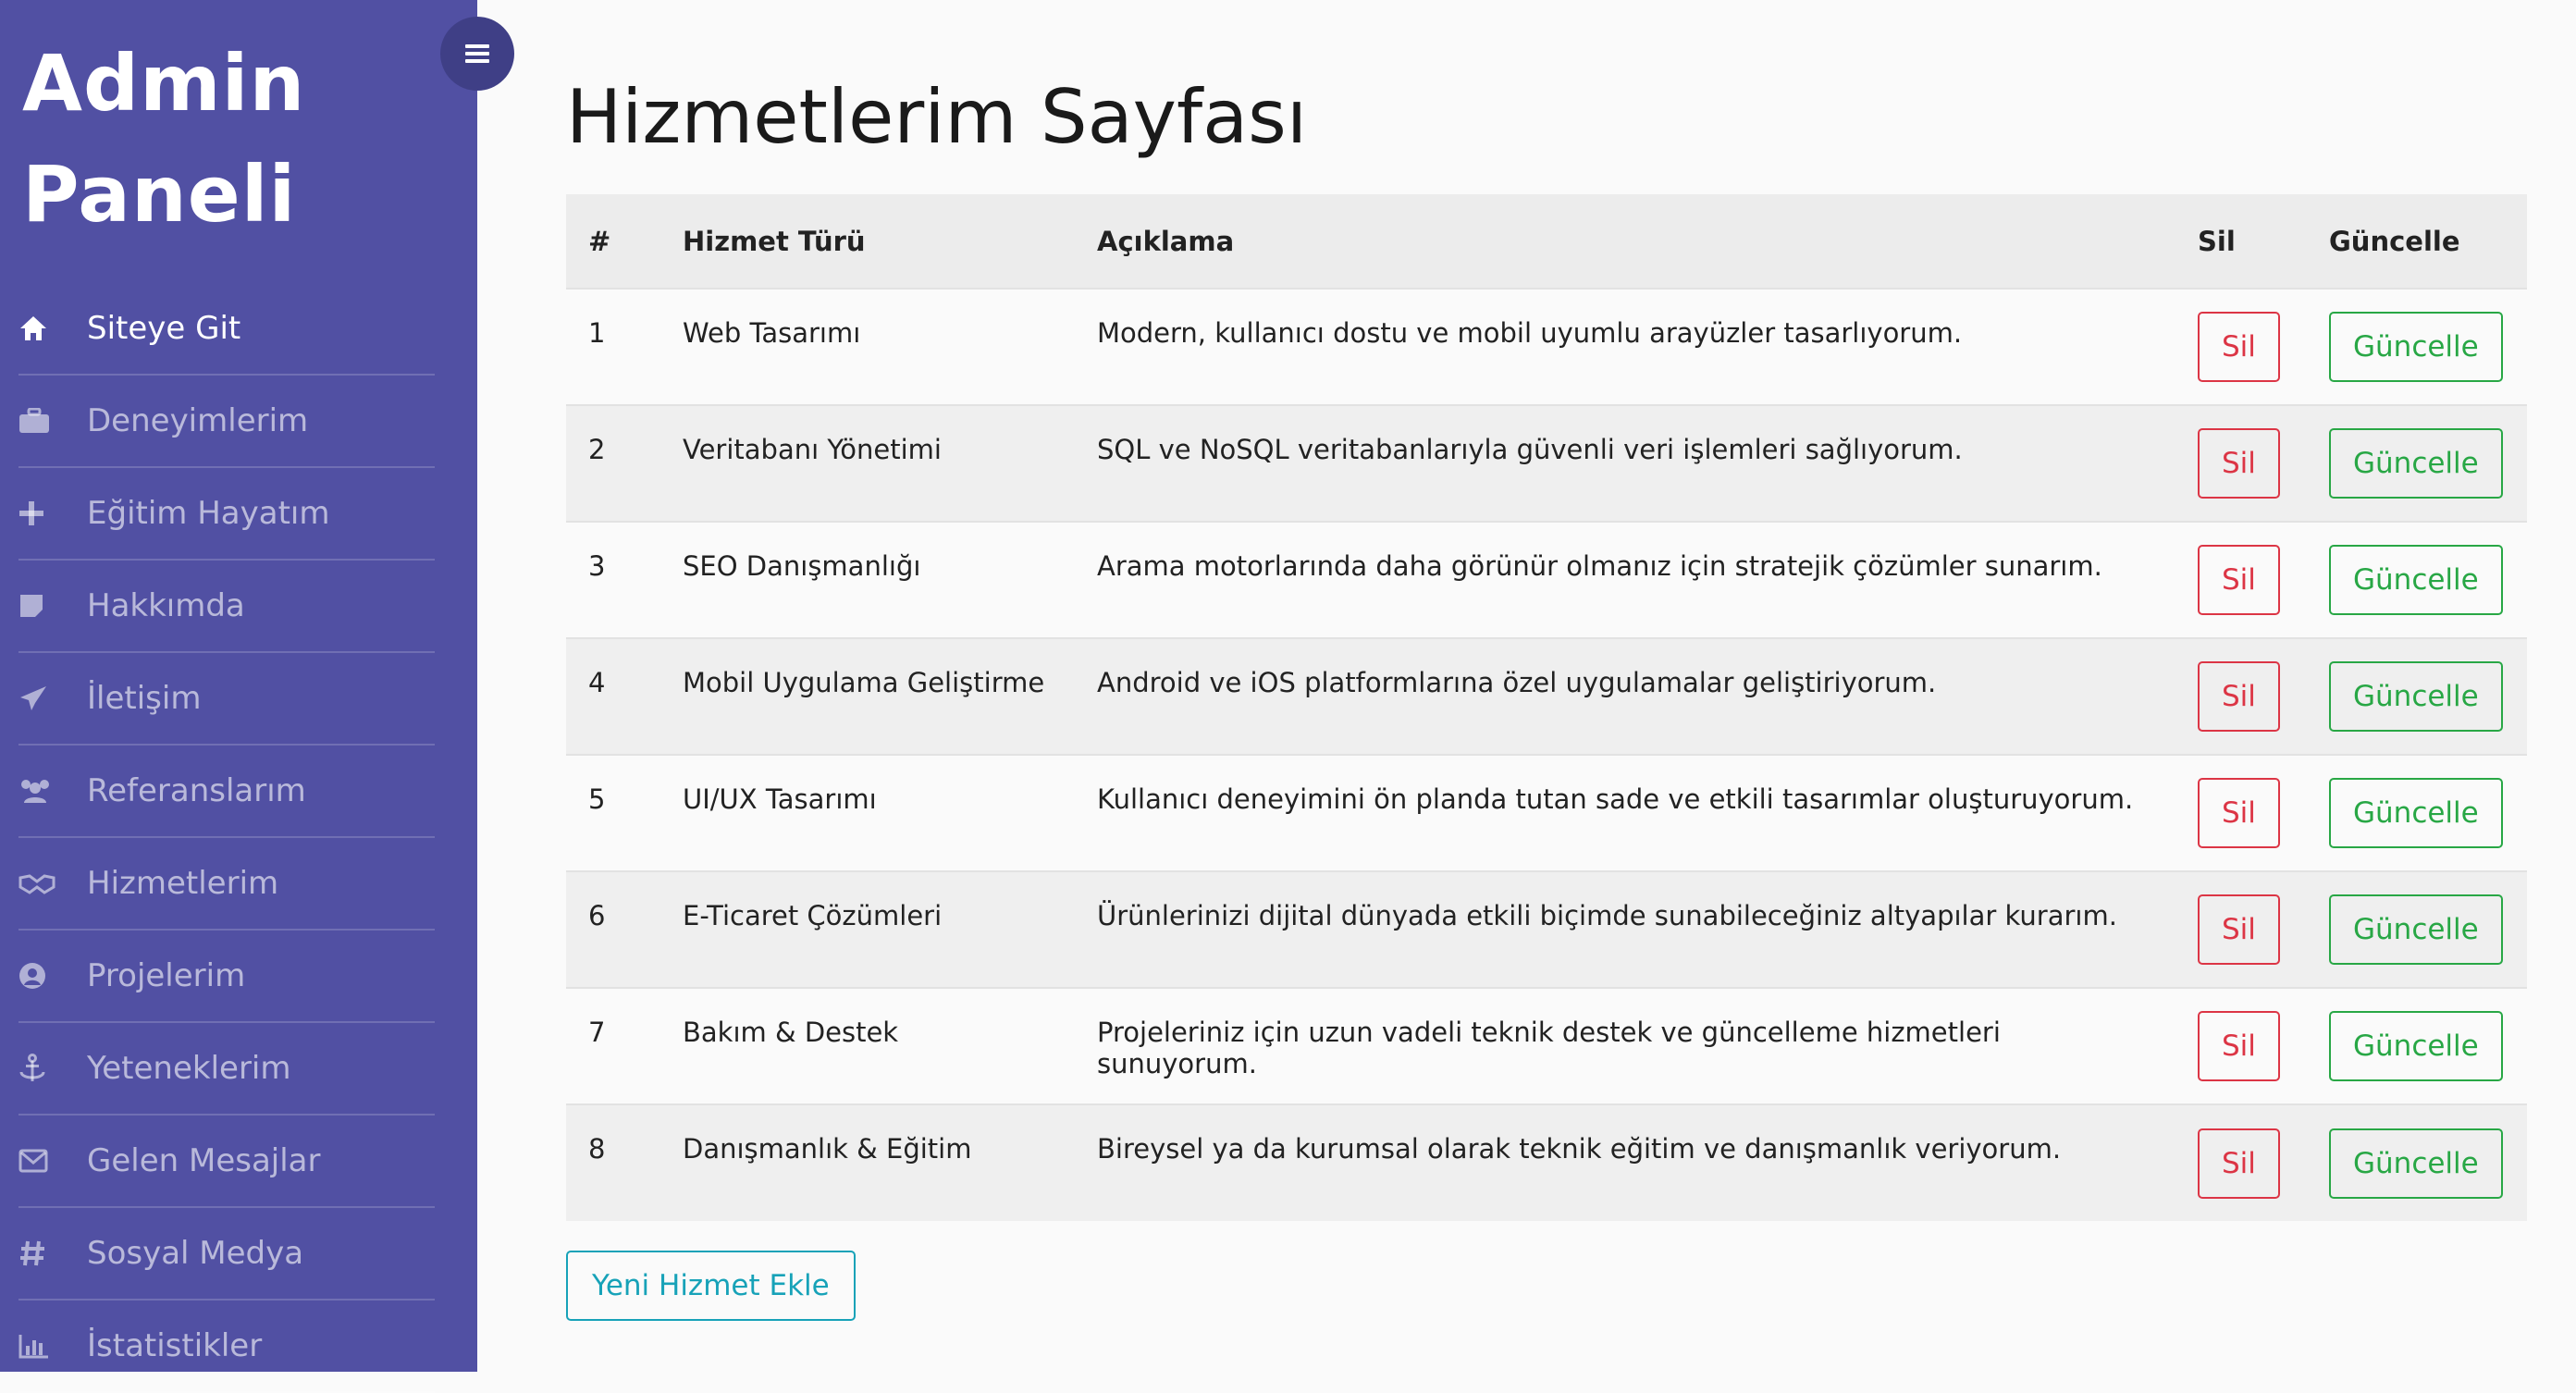 This screenshot has width=2576, height=1393. What do you see at coordinates (711, 1286) in the screenshot?
I see `add-service-button: Yeni Hizmet Ekle` at bounding box center [711, 1286].